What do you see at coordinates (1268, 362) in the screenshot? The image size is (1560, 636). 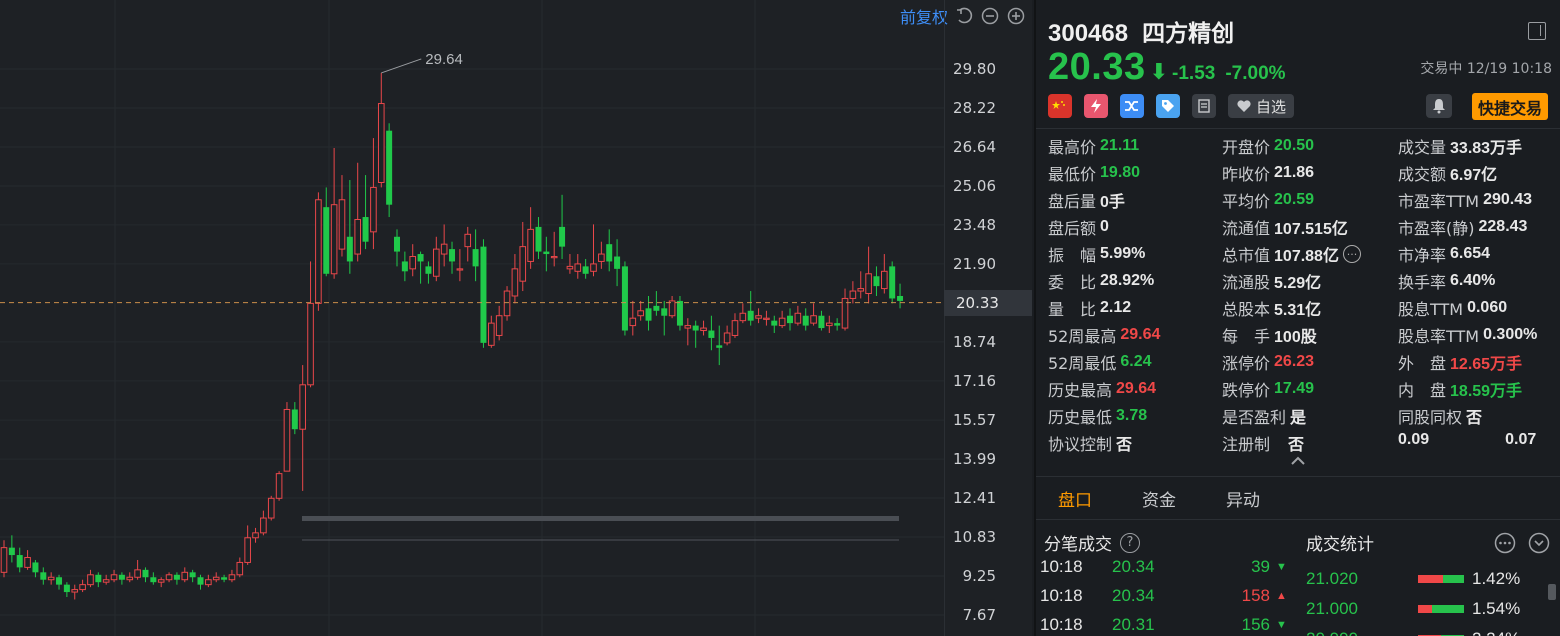 I see `stat-item: 涨停价 26.23` at bounding box center [1268, 362].